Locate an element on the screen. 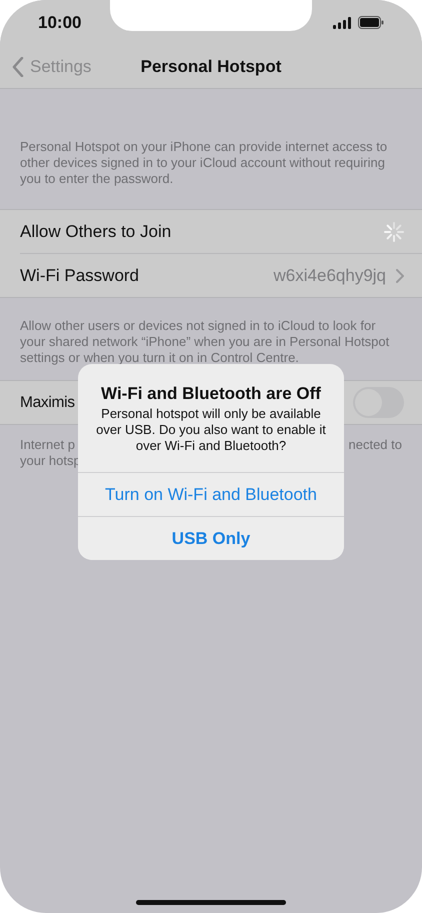 The width and height of the screenshot is (422, 913). password-value: w6xi4e6qhy9jq is located at coordinates (330, 276).